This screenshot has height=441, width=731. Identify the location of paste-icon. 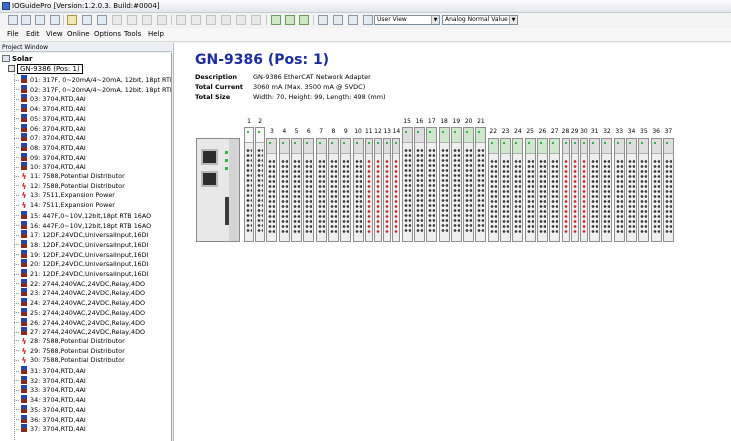
(102, 20).